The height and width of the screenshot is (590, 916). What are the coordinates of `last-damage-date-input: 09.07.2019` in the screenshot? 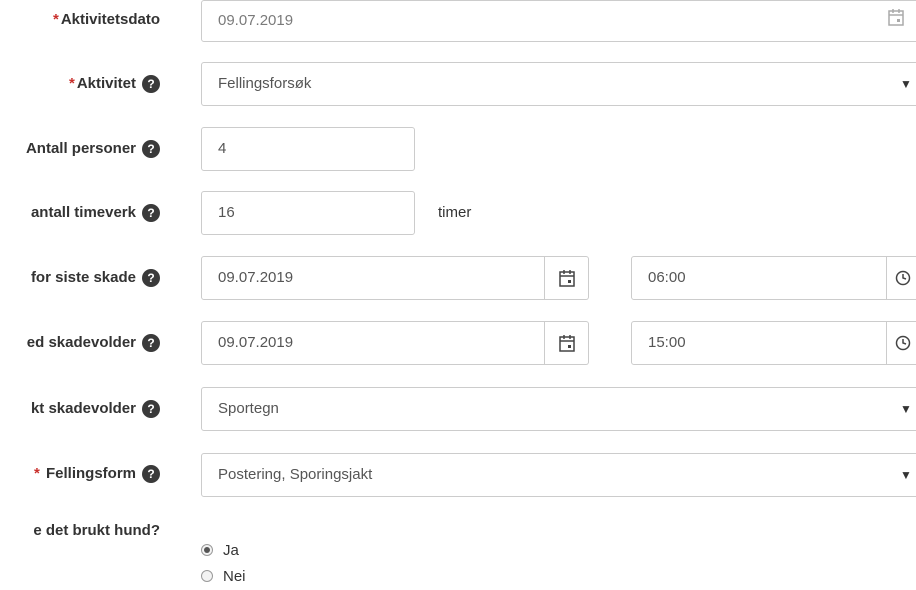 It's located at (373, 278).